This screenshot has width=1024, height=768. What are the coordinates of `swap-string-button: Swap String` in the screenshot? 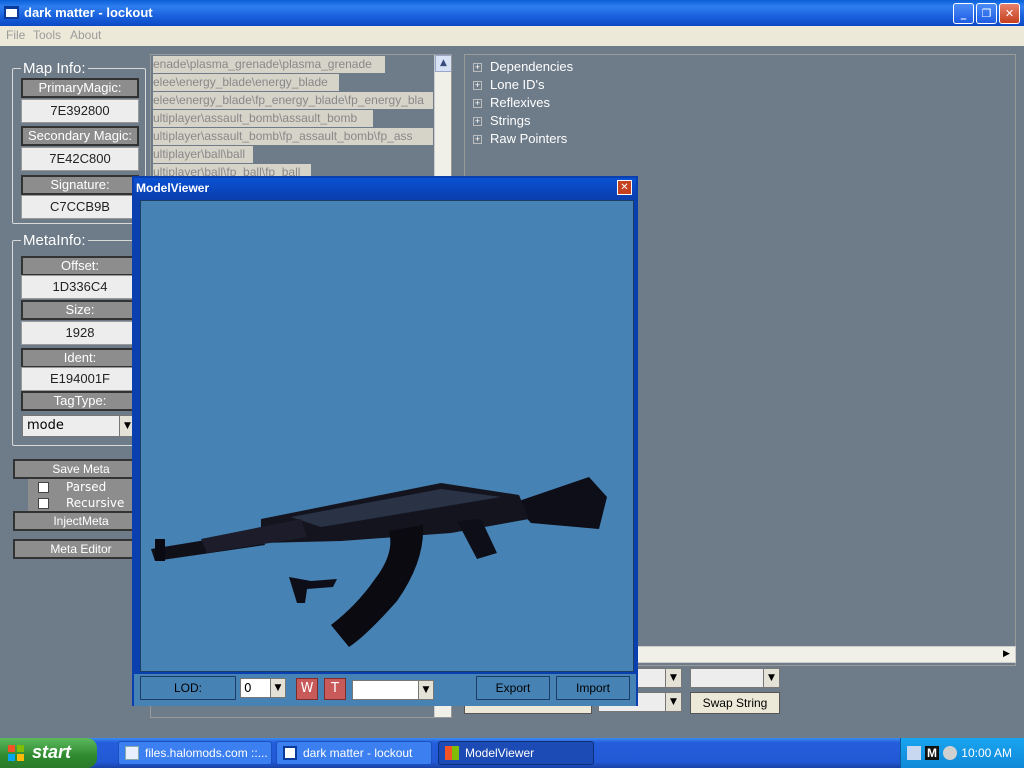 It's located at (735, 703).